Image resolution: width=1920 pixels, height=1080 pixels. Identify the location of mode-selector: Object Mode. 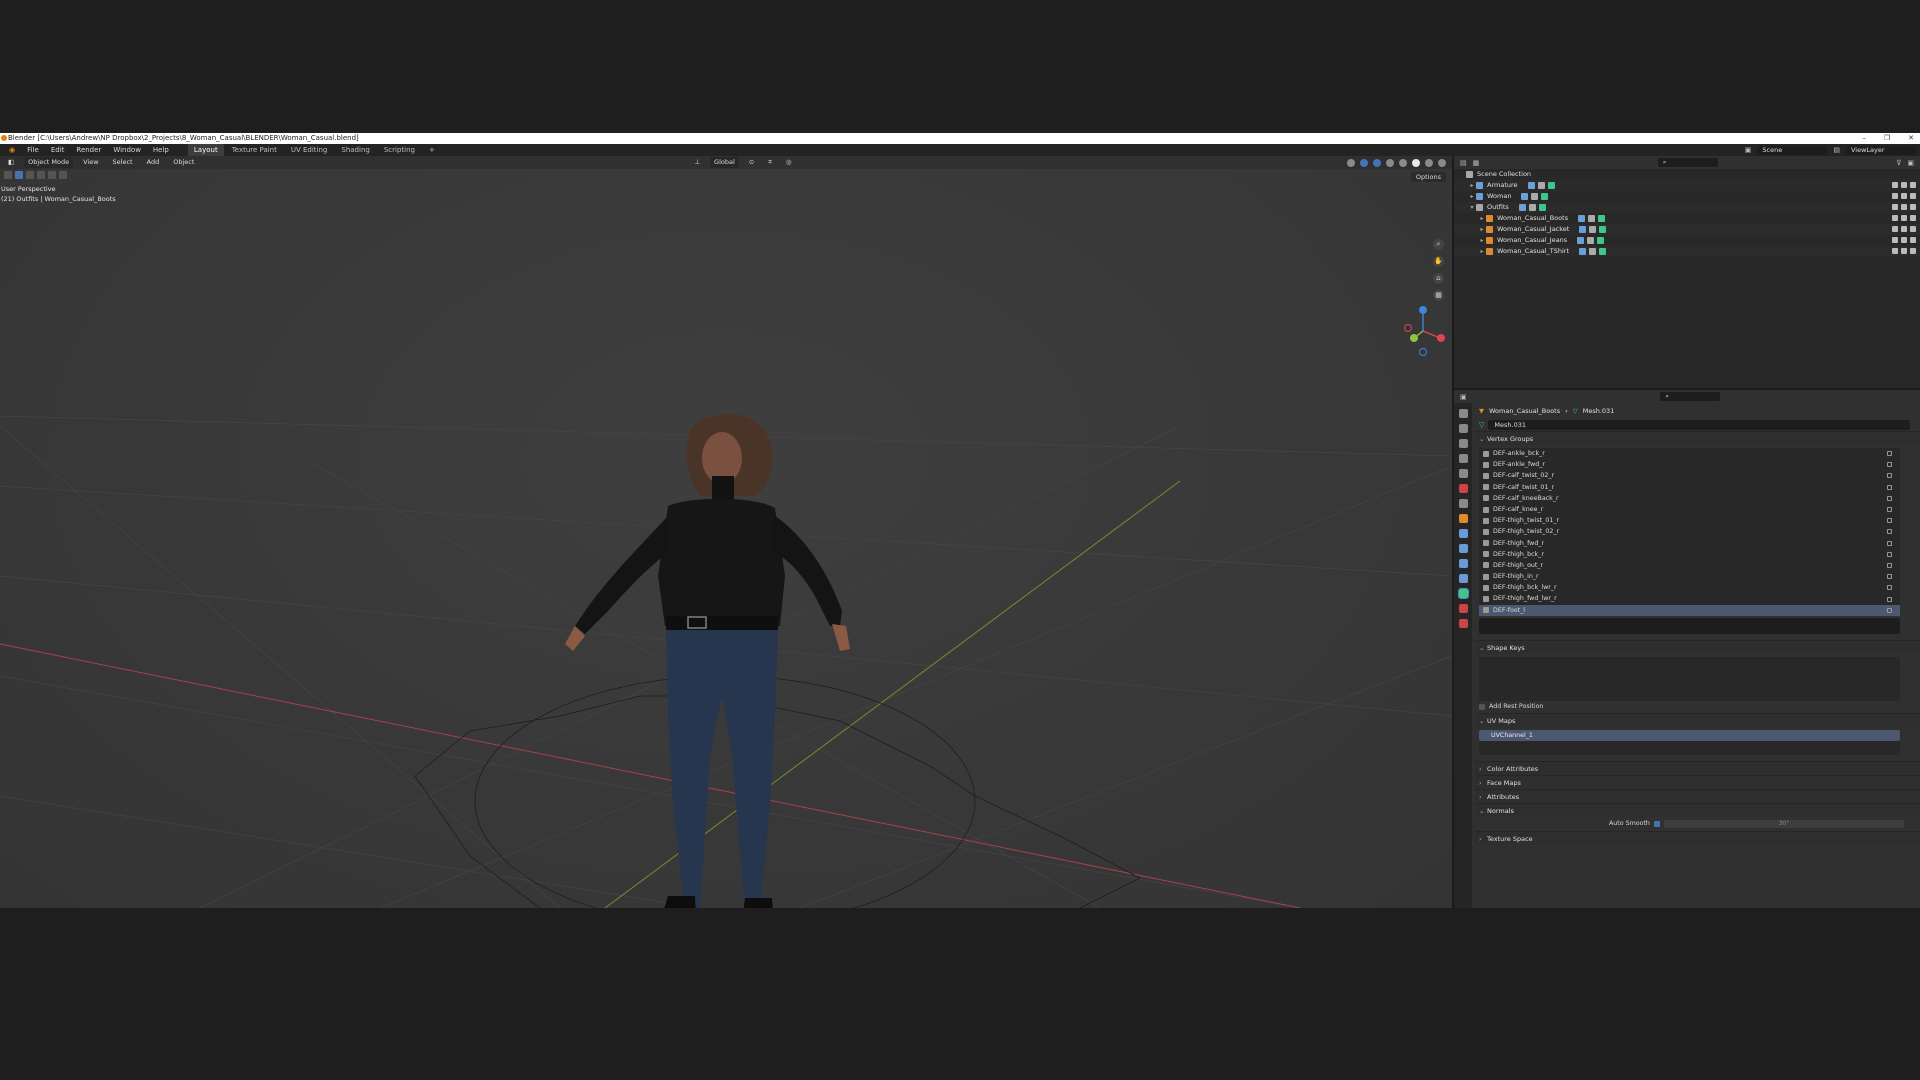
(49, 162).